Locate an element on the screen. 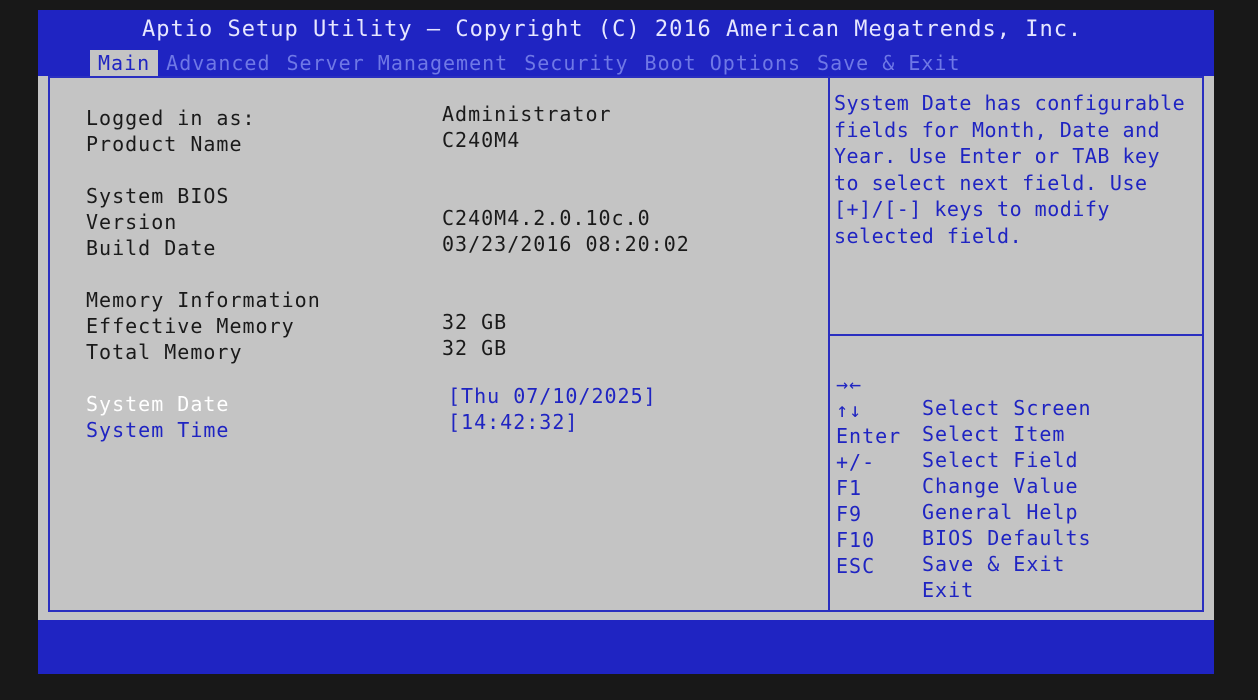 This screenshot has height=700, width=1258. key-desc: General Help is located at coordinates (1000, 512).